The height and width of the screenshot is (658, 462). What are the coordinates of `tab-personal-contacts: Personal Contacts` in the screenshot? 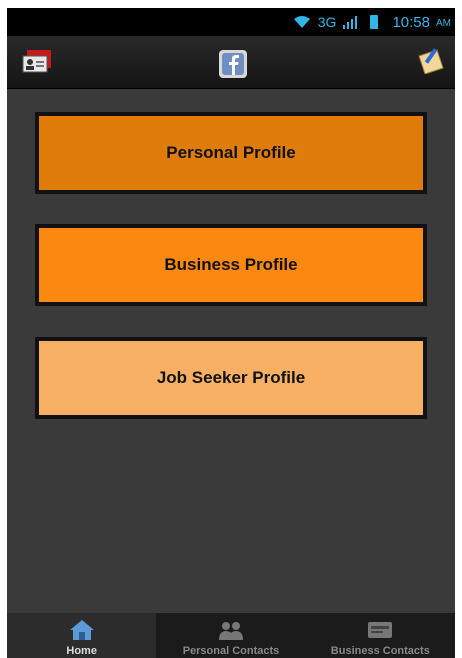 It's located at (230, 635).